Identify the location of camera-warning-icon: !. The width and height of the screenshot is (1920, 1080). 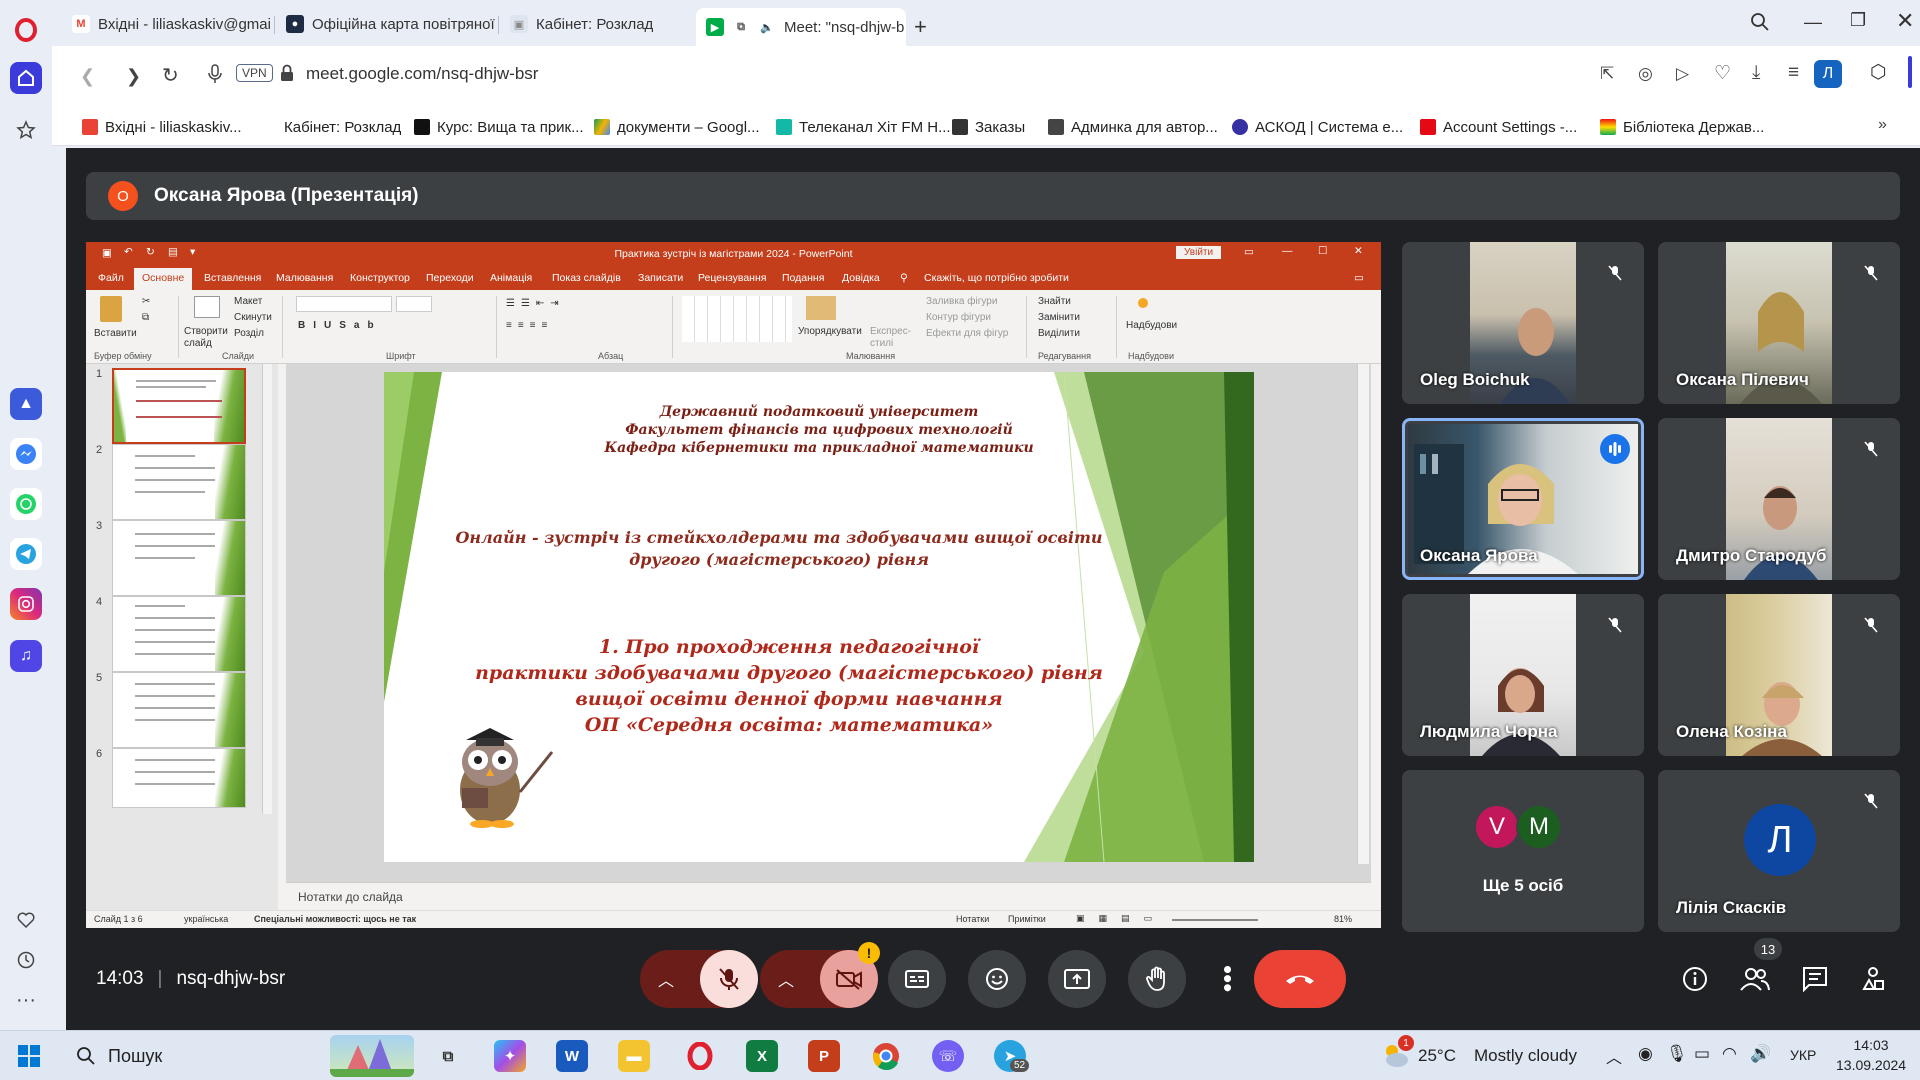
(869, 953).